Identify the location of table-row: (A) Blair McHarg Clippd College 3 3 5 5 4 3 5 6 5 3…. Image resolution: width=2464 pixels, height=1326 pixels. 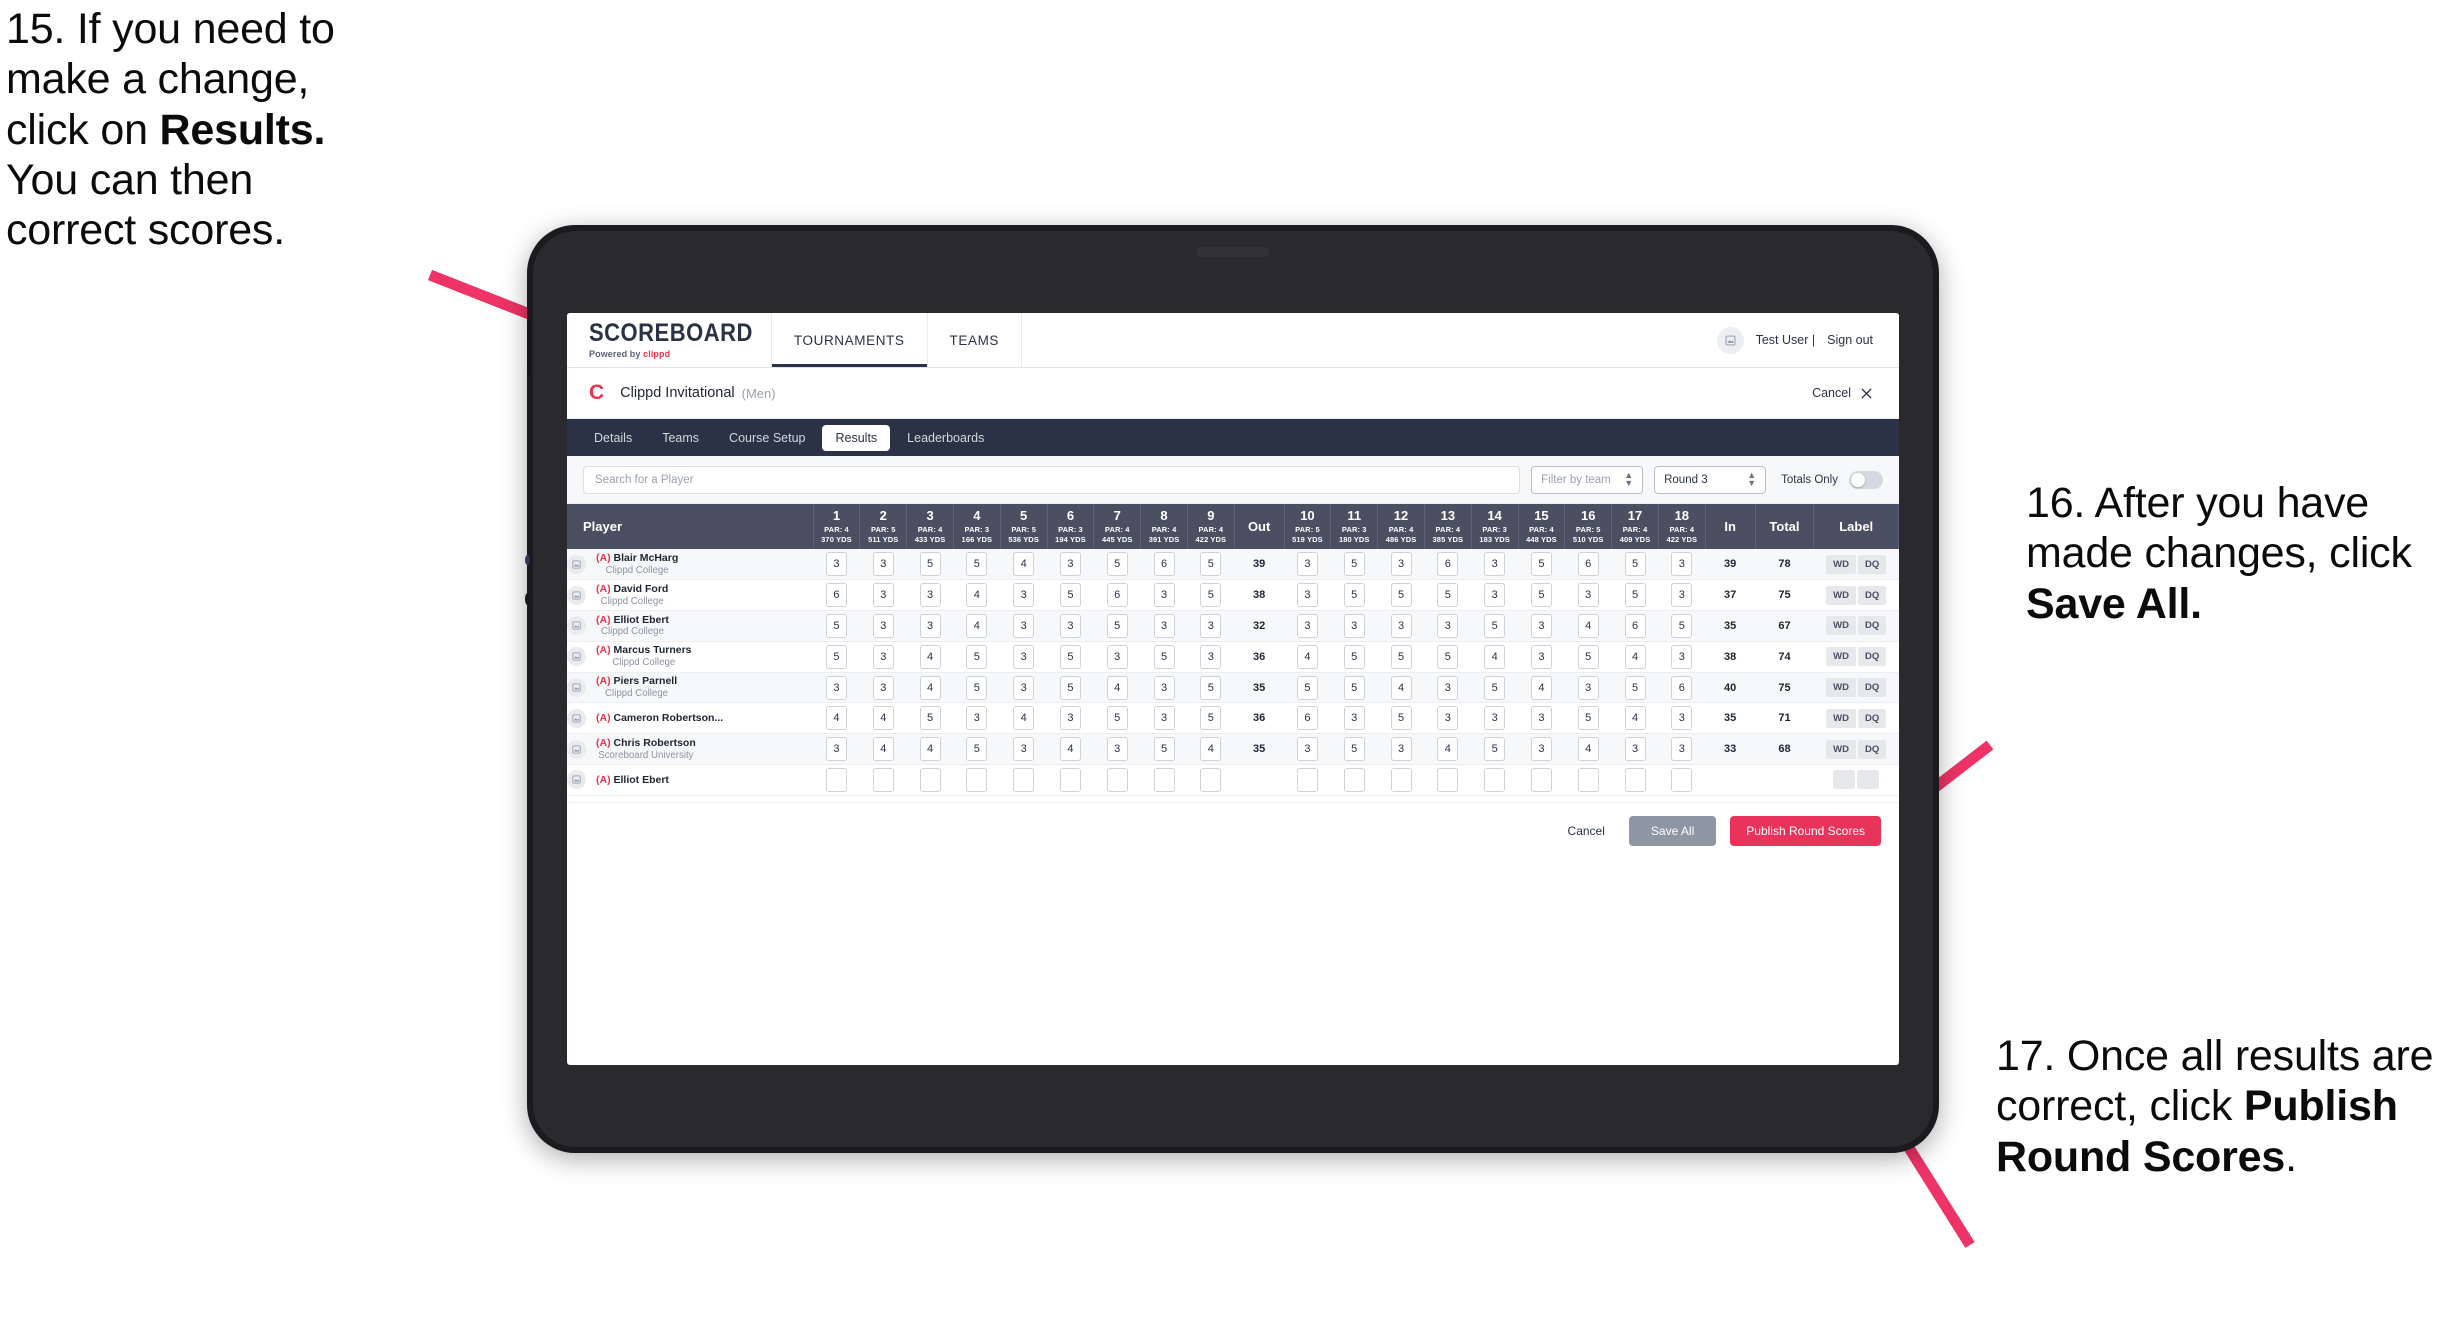
(1233, 565).